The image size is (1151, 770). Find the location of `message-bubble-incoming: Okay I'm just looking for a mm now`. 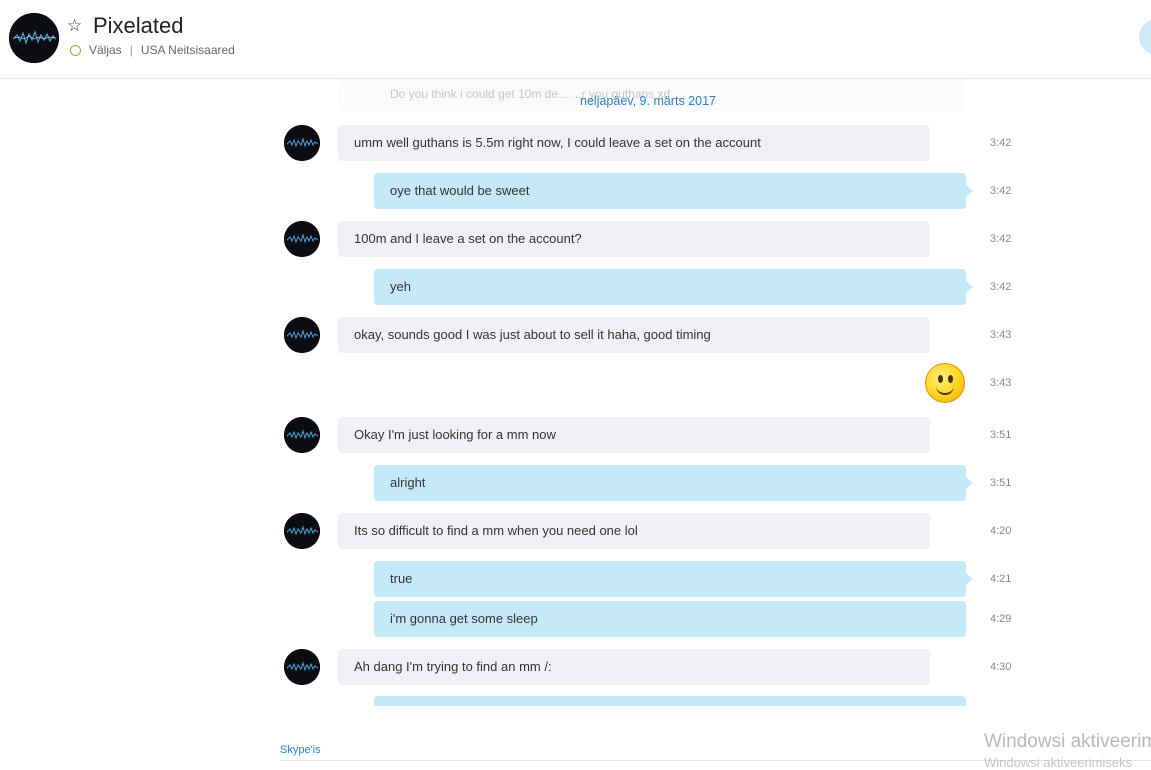

message-bubble-incoming: Okay I'm just looking for a mm now is located at coordinates (634, 435).